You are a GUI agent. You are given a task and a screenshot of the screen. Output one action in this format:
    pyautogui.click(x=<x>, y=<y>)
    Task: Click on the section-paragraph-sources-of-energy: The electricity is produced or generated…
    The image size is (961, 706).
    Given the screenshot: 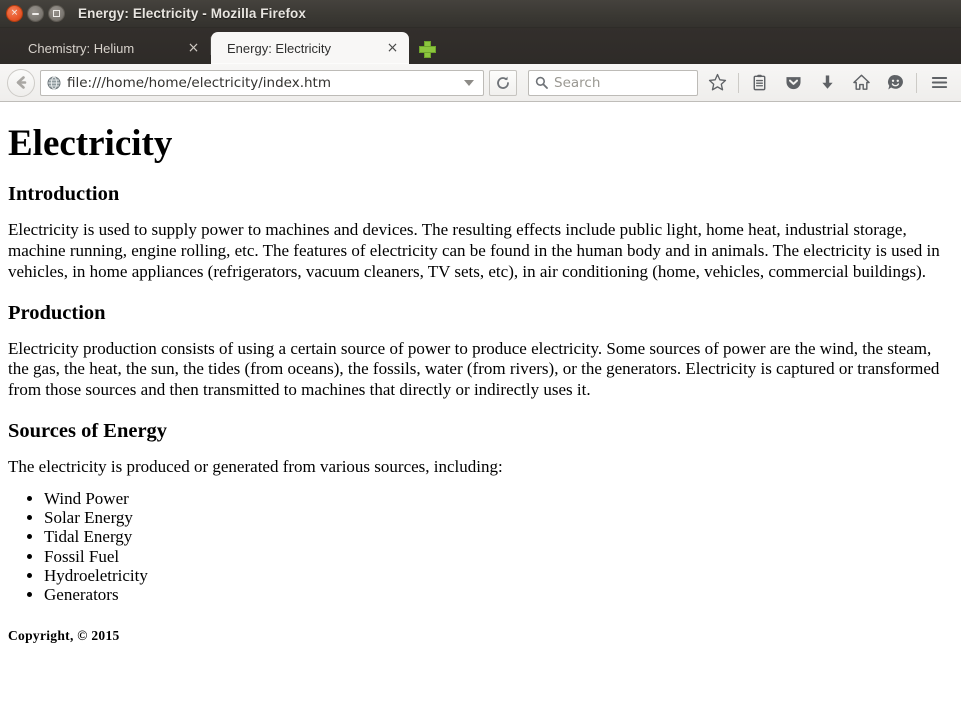 What is the action you would take?
    pyautogui.click(x=255, y=466)
    